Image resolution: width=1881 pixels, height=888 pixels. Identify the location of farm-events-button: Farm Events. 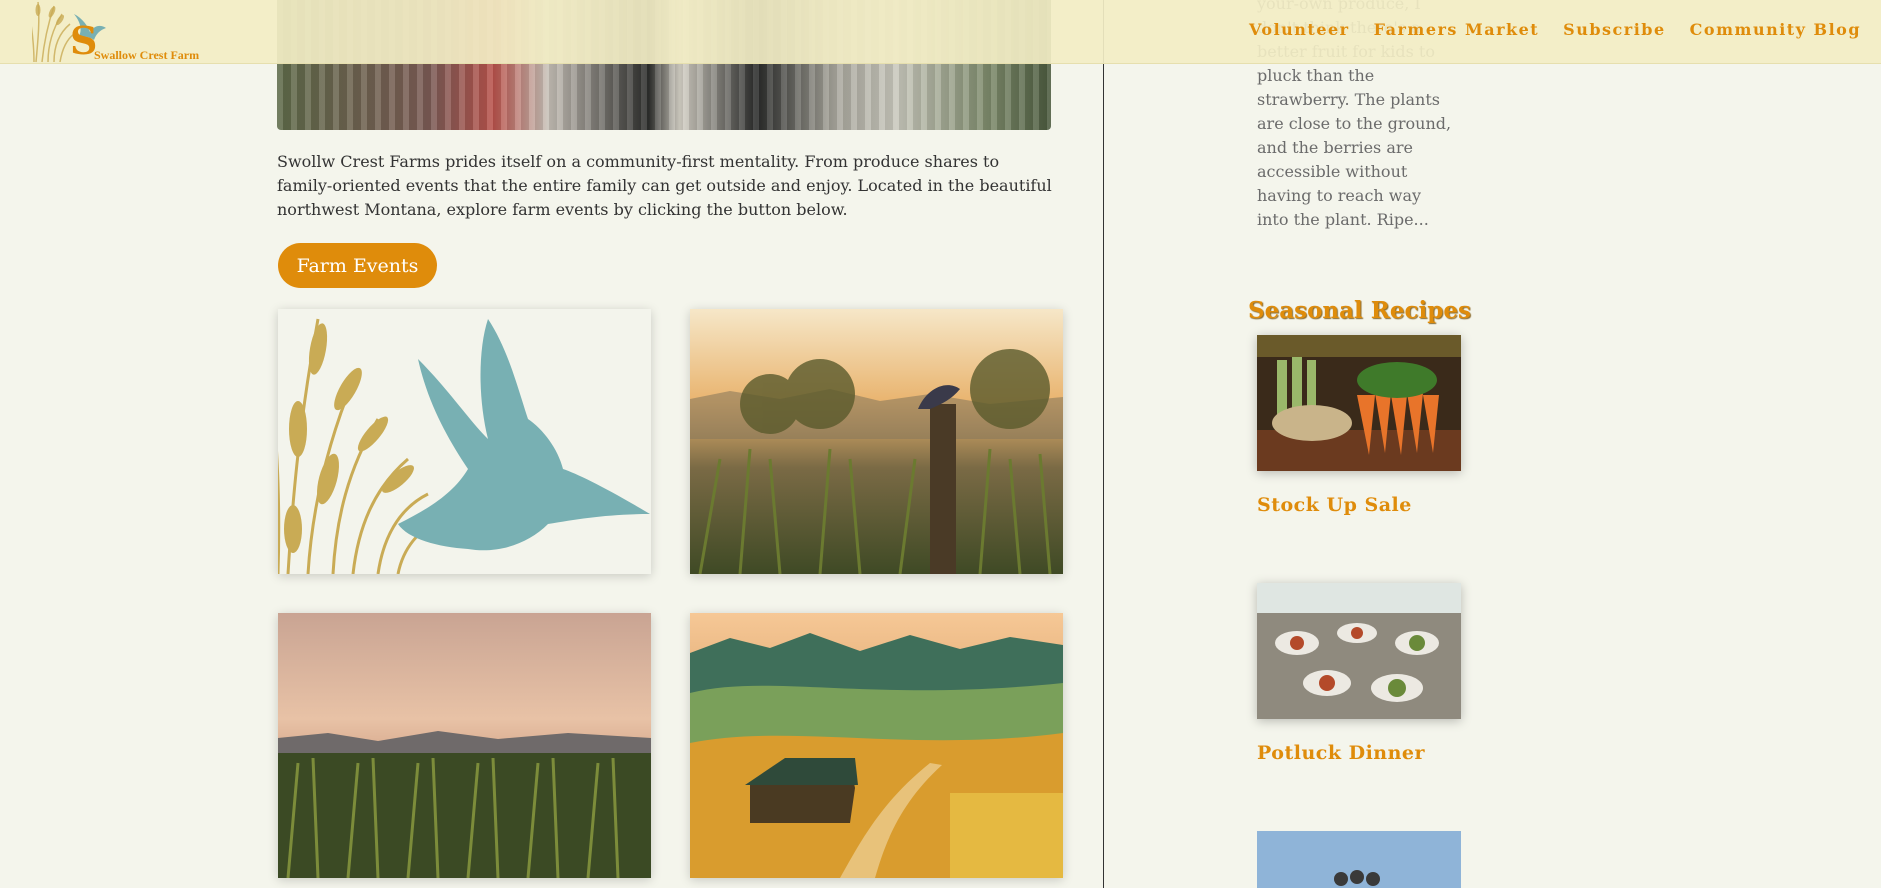
(357, 265).